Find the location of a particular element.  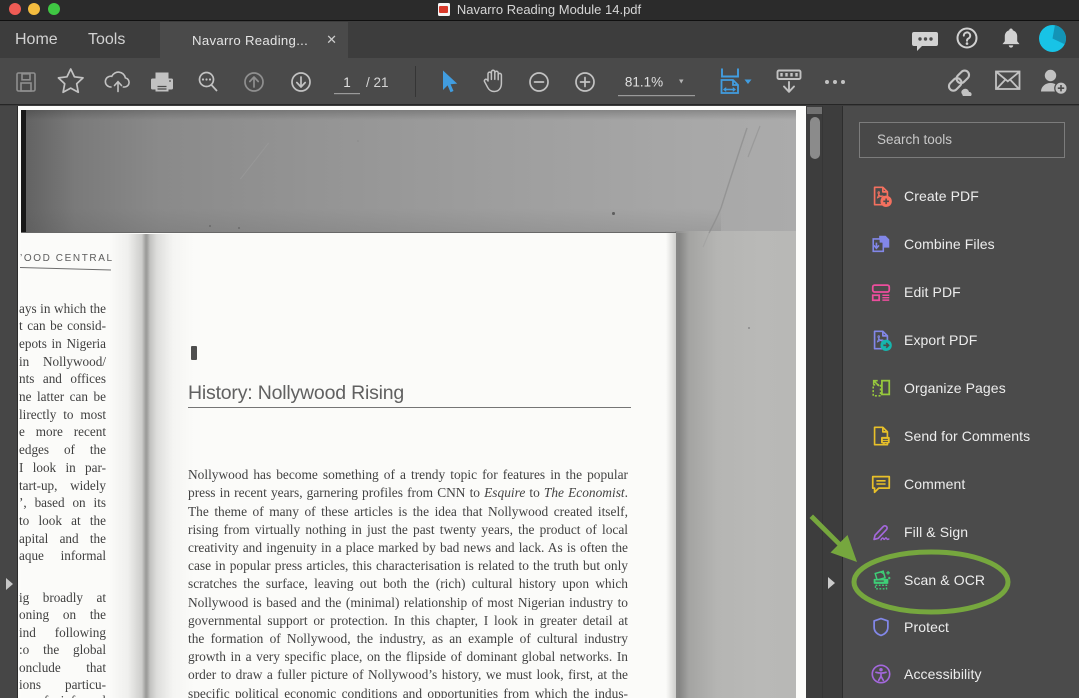

svg-text: / 21 is located at coordinates (377, 82).